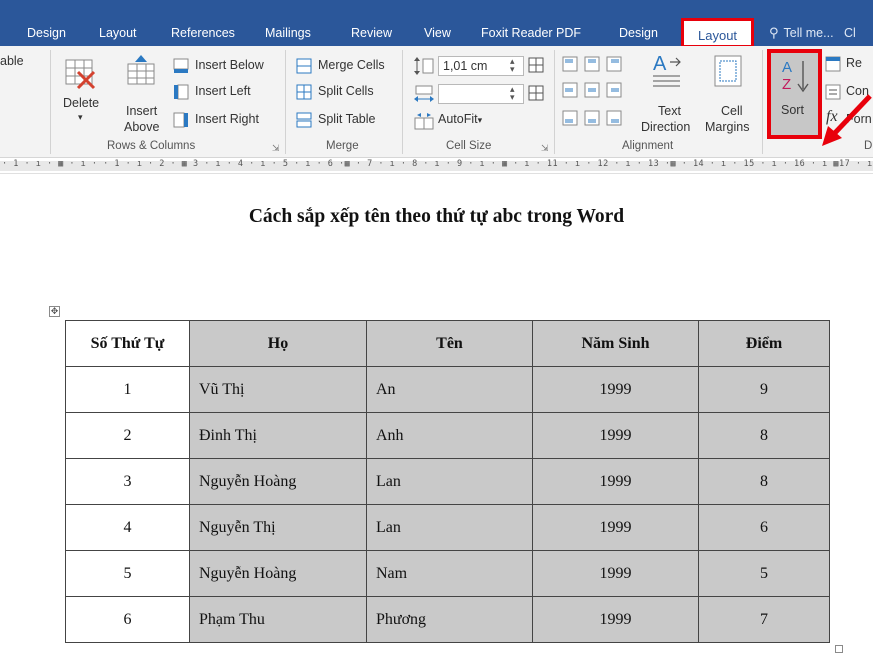 This screenshot has height=662, width=873. I want to click on header-cell-stt: Số Thứ Tự, so click(127, 343).